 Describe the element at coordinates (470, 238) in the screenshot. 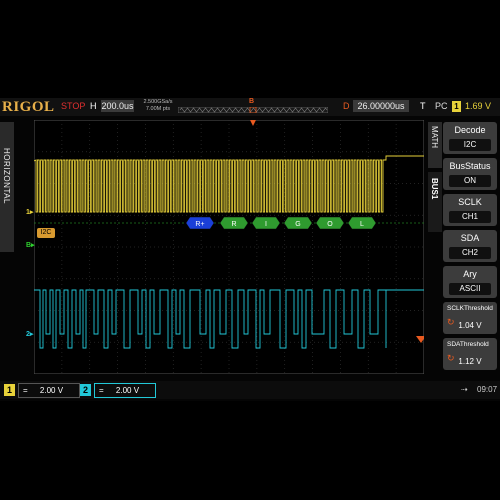

I see `menu-item-title: SDA` at that location.